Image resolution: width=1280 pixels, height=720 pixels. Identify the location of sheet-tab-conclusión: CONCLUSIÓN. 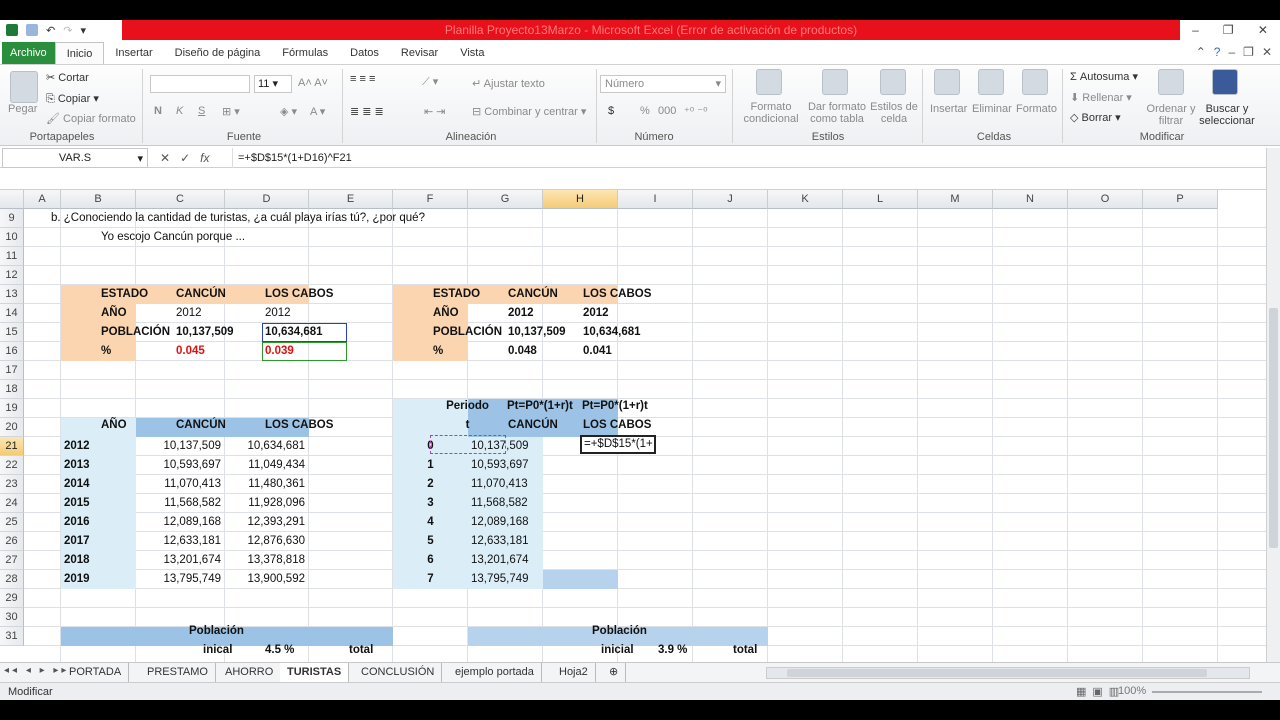
(398, 672).